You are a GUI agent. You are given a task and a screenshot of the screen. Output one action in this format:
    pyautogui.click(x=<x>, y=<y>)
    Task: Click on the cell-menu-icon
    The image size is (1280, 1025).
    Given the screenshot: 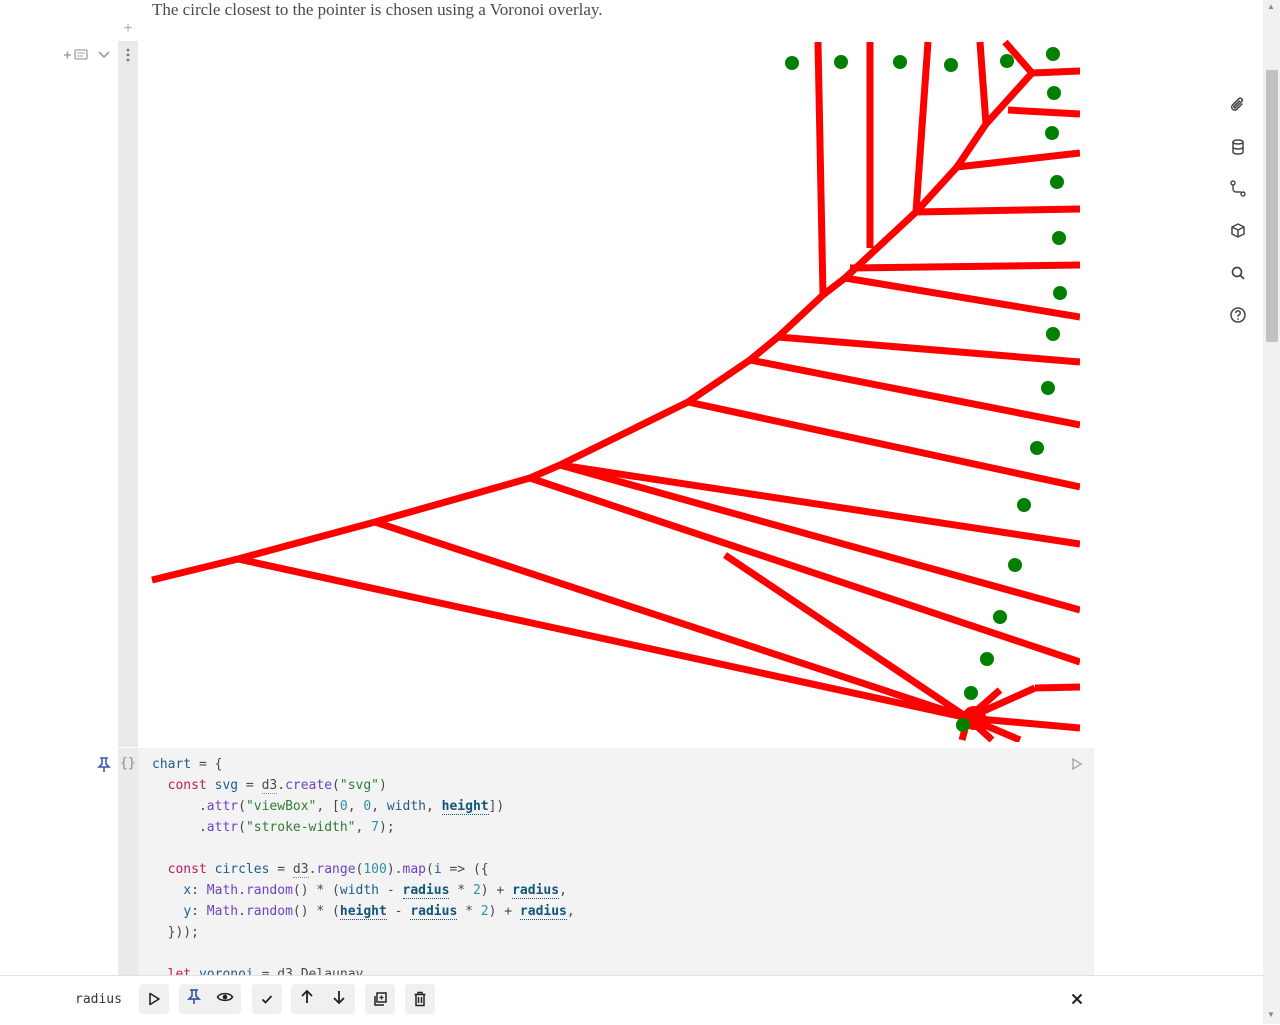 What is the action you would take?
    pyautogui.click(x=128, y=55)
    